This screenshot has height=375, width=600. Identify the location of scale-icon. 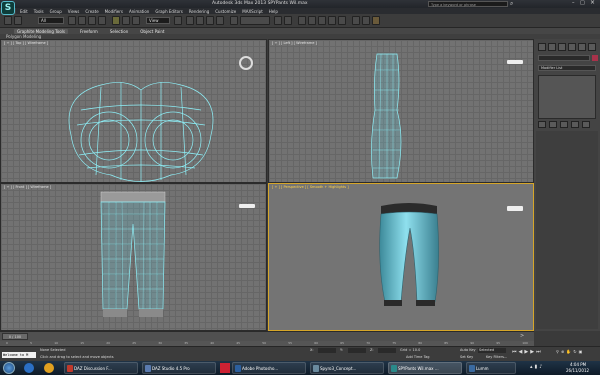
(136, 20).